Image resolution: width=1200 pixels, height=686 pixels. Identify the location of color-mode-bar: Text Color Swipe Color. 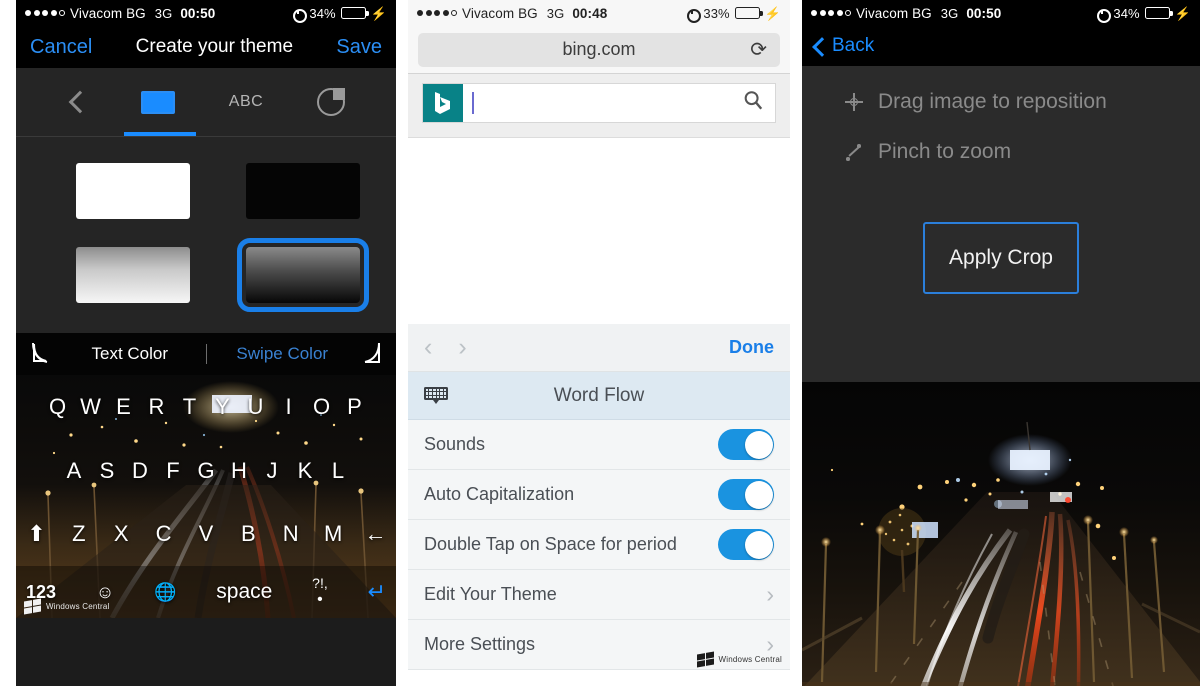
(206, 354).